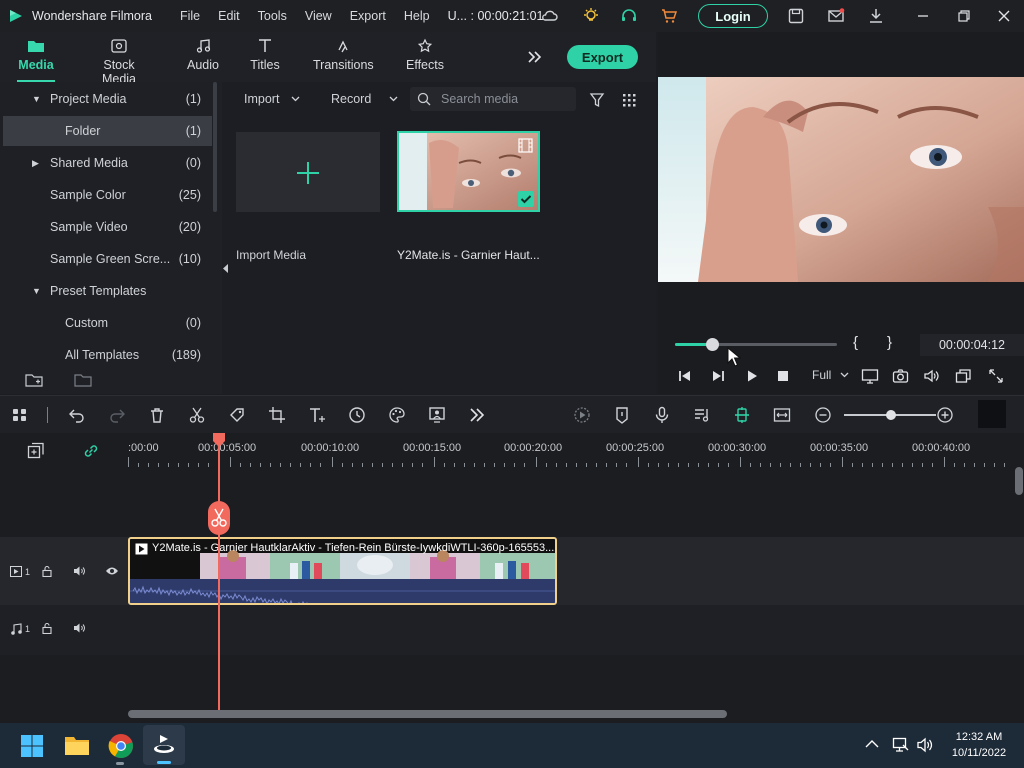 The width and height of the screenshot is (1024, 768). What do you see at coordinates (782, 415) in the screenshot?
I see `fit-timeline-icon` at bounding box center [782, 415].